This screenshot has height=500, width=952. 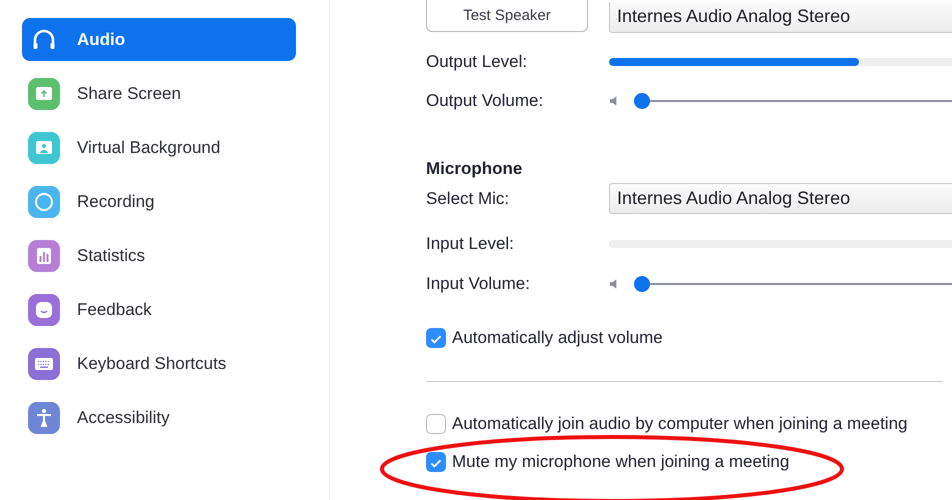 I want to click on record-icon, so click(x=44, y=202).